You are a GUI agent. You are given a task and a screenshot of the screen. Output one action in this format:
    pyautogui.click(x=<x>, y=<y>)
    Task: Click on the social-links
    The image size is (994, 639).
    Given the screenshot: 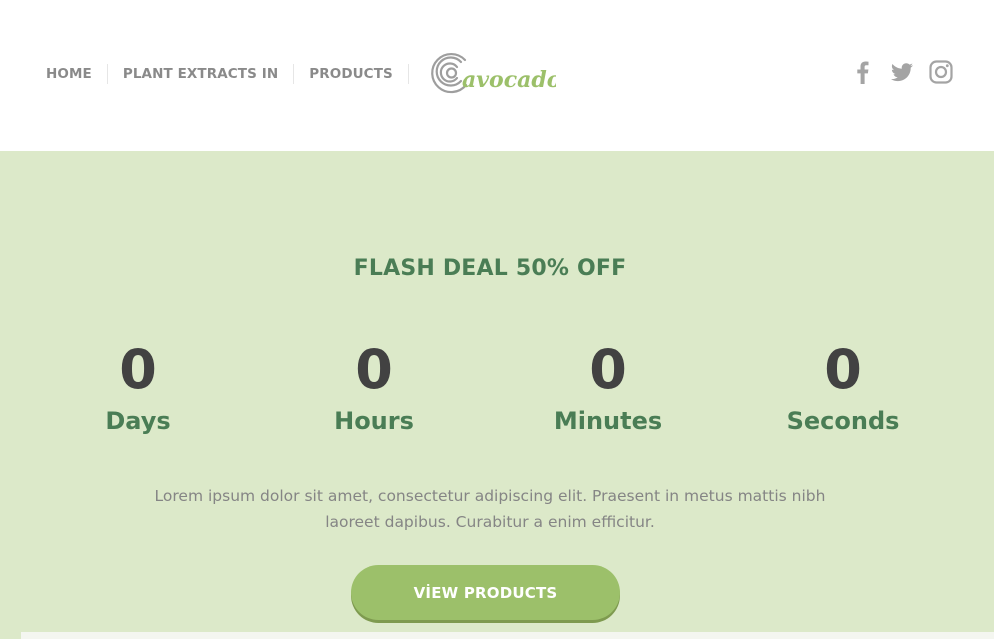 What is the action you would take?
    pyautogui.click(x=895, y=72)
    